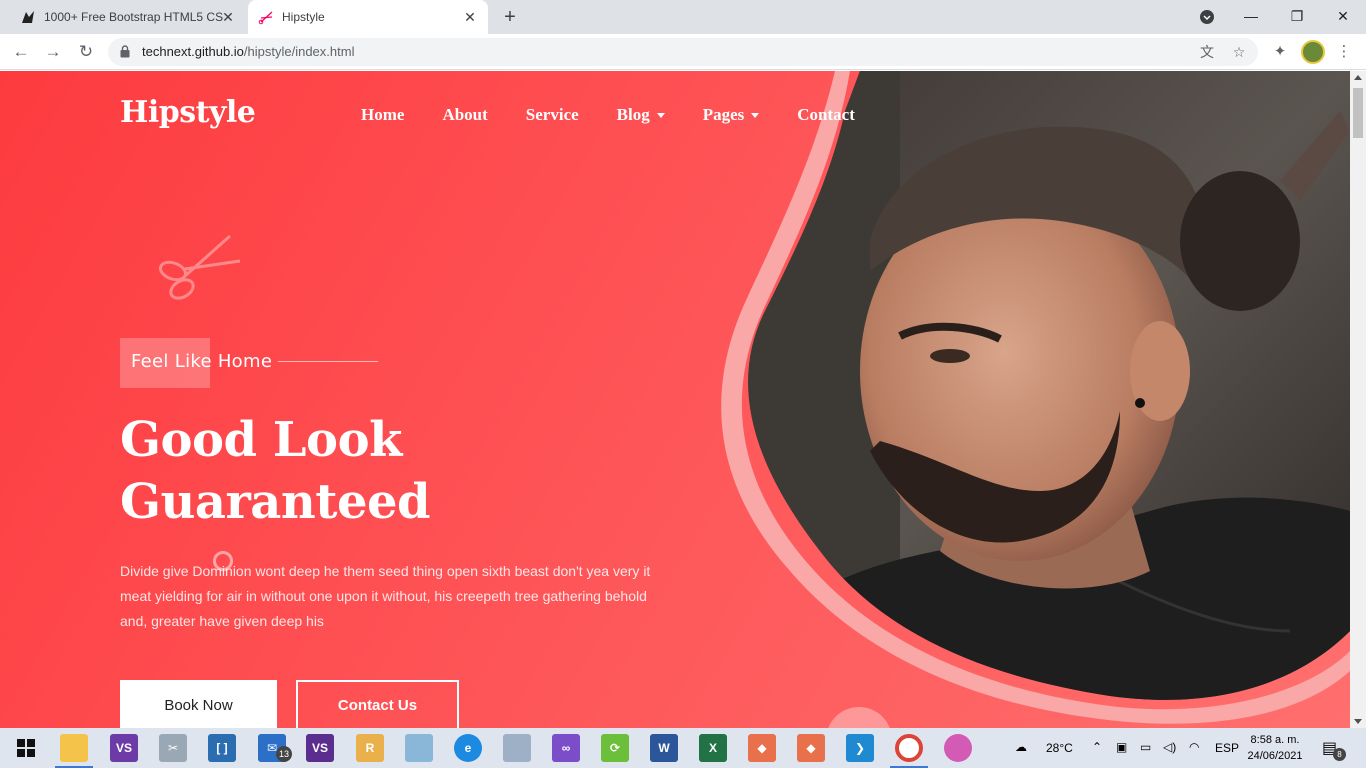  I want to click on sync-icon: ⟳, so click(615, 748).